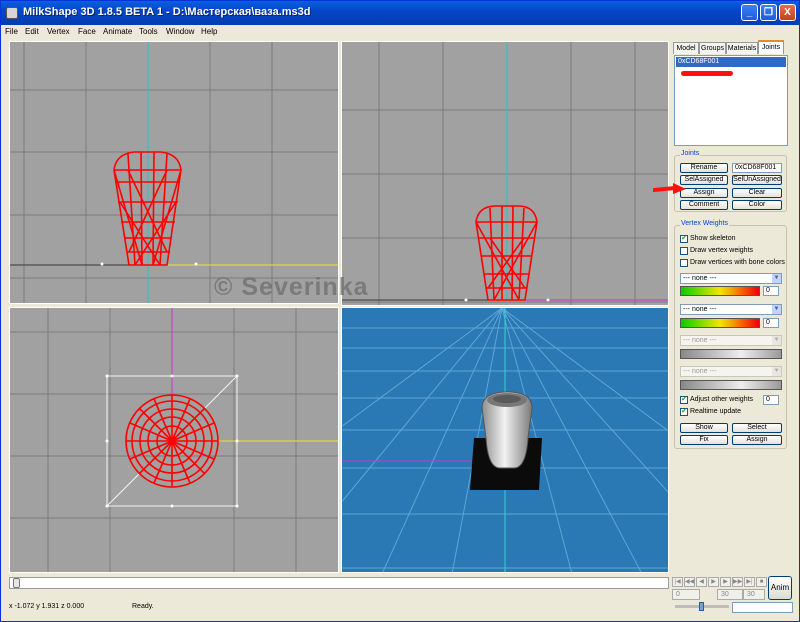 This screenshot has height=622, width=800. What do you see at coordinates (669, 188) in the screenshot?
I see `red-arrow-annotation` at bounding box center [669, 188].